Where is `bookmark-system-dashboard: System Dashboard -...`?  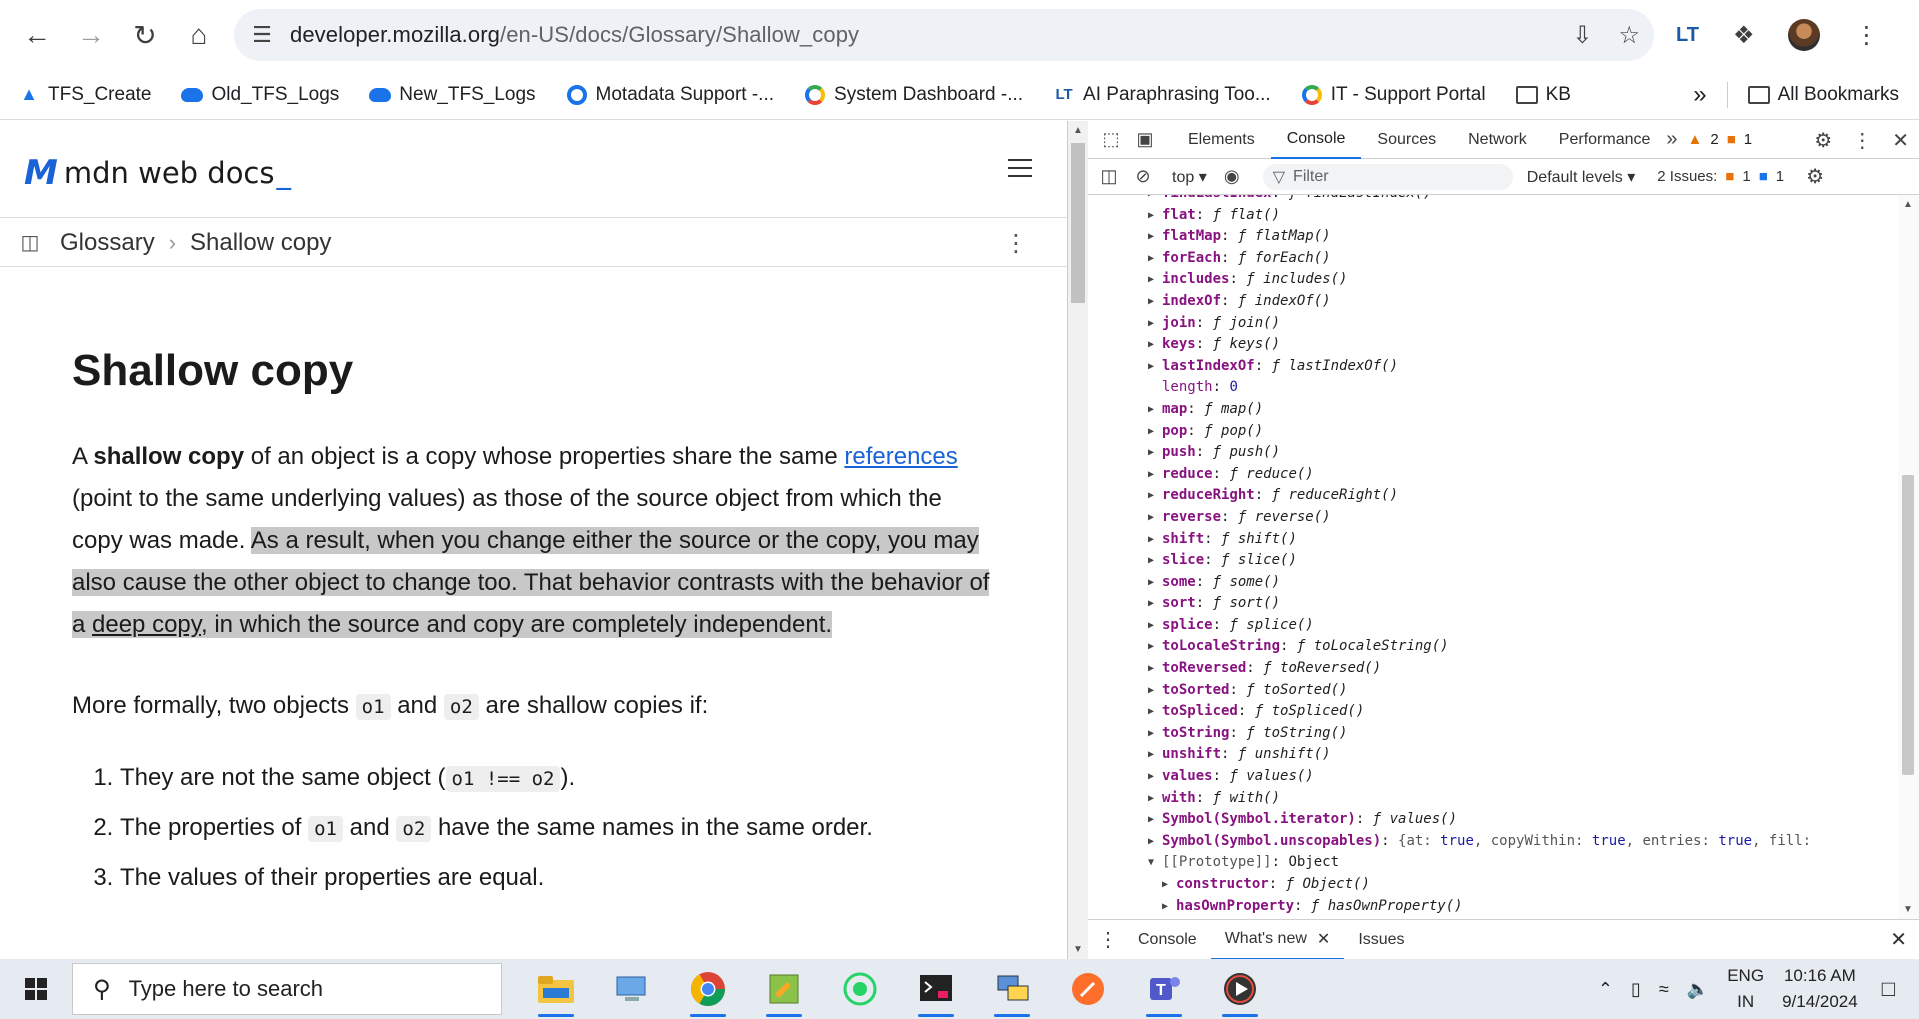
bookmark-system-dashboard: System Dashboard -... is located at coordinates (913, 95).